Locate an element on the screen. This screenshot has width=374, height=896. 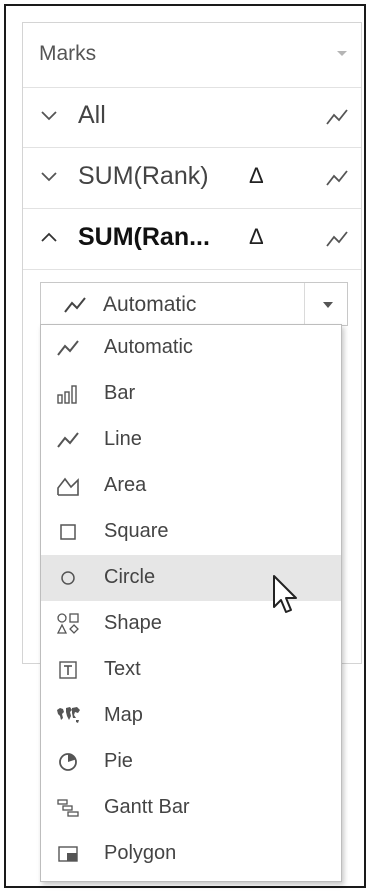
marks-row-label: All is located at coordinates (92, 115).